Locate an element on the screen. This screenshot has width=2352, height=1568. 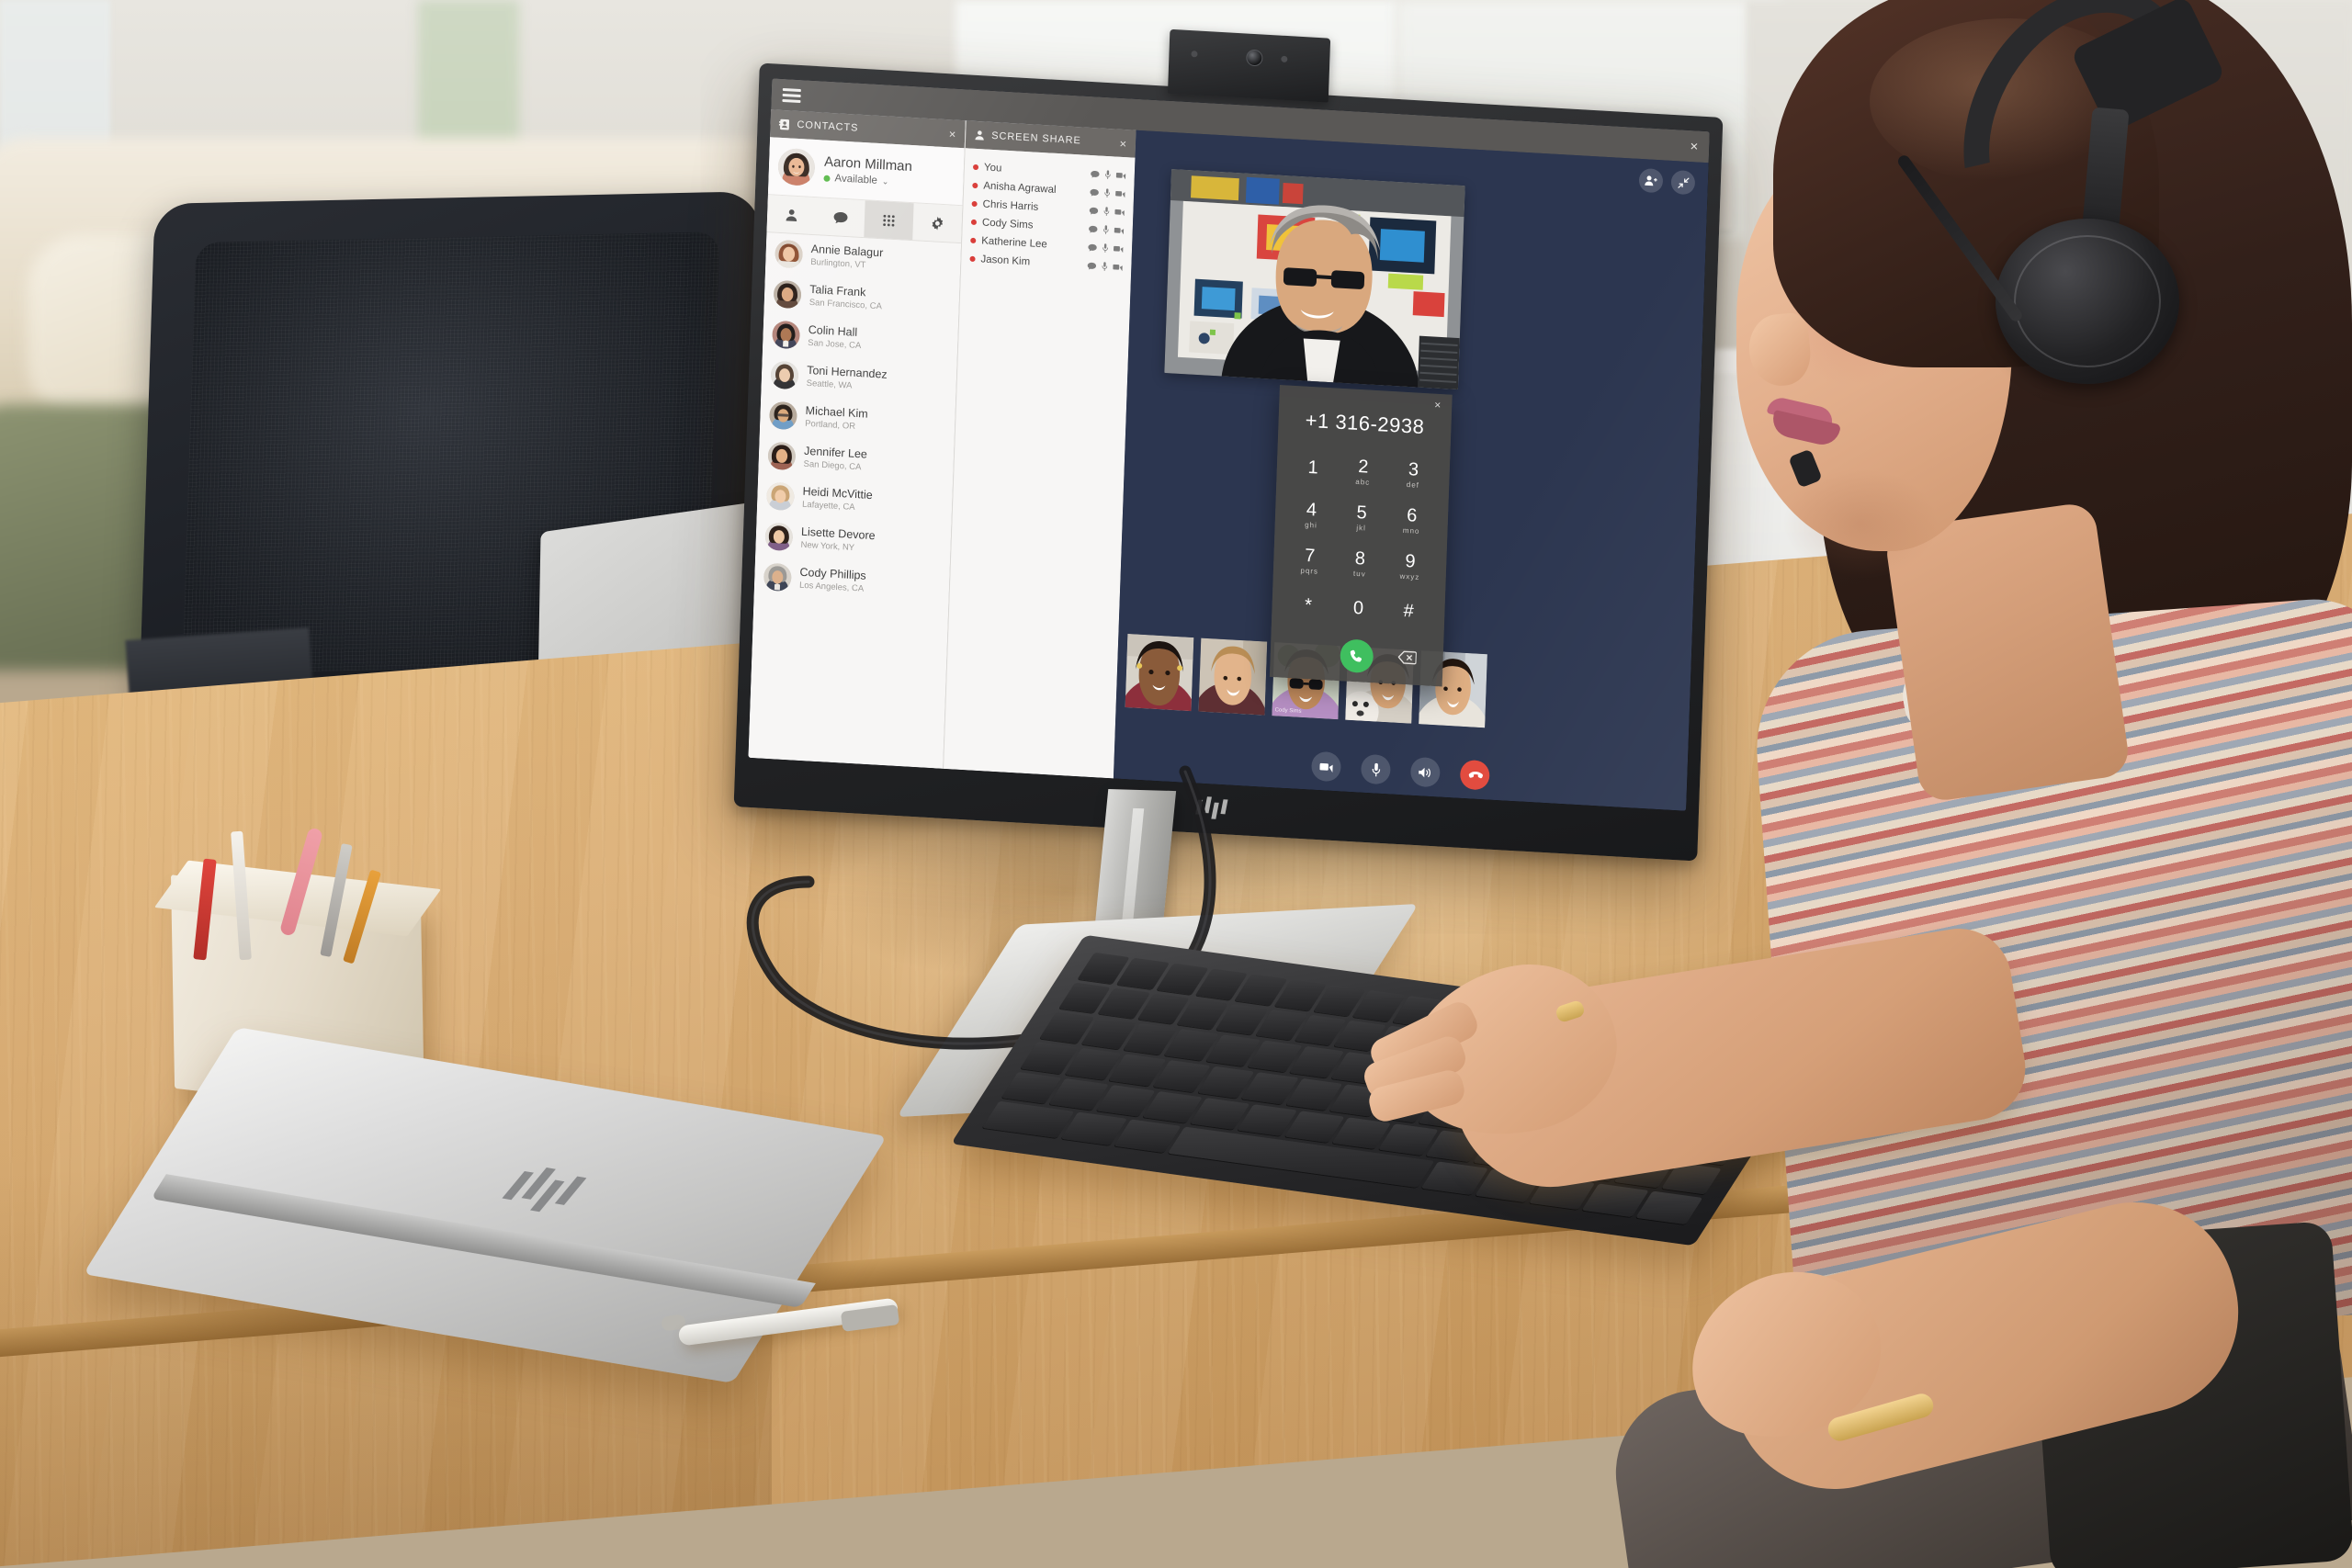
dialpad-key-5: 5 jkl is located at coordinates (1361, 518).